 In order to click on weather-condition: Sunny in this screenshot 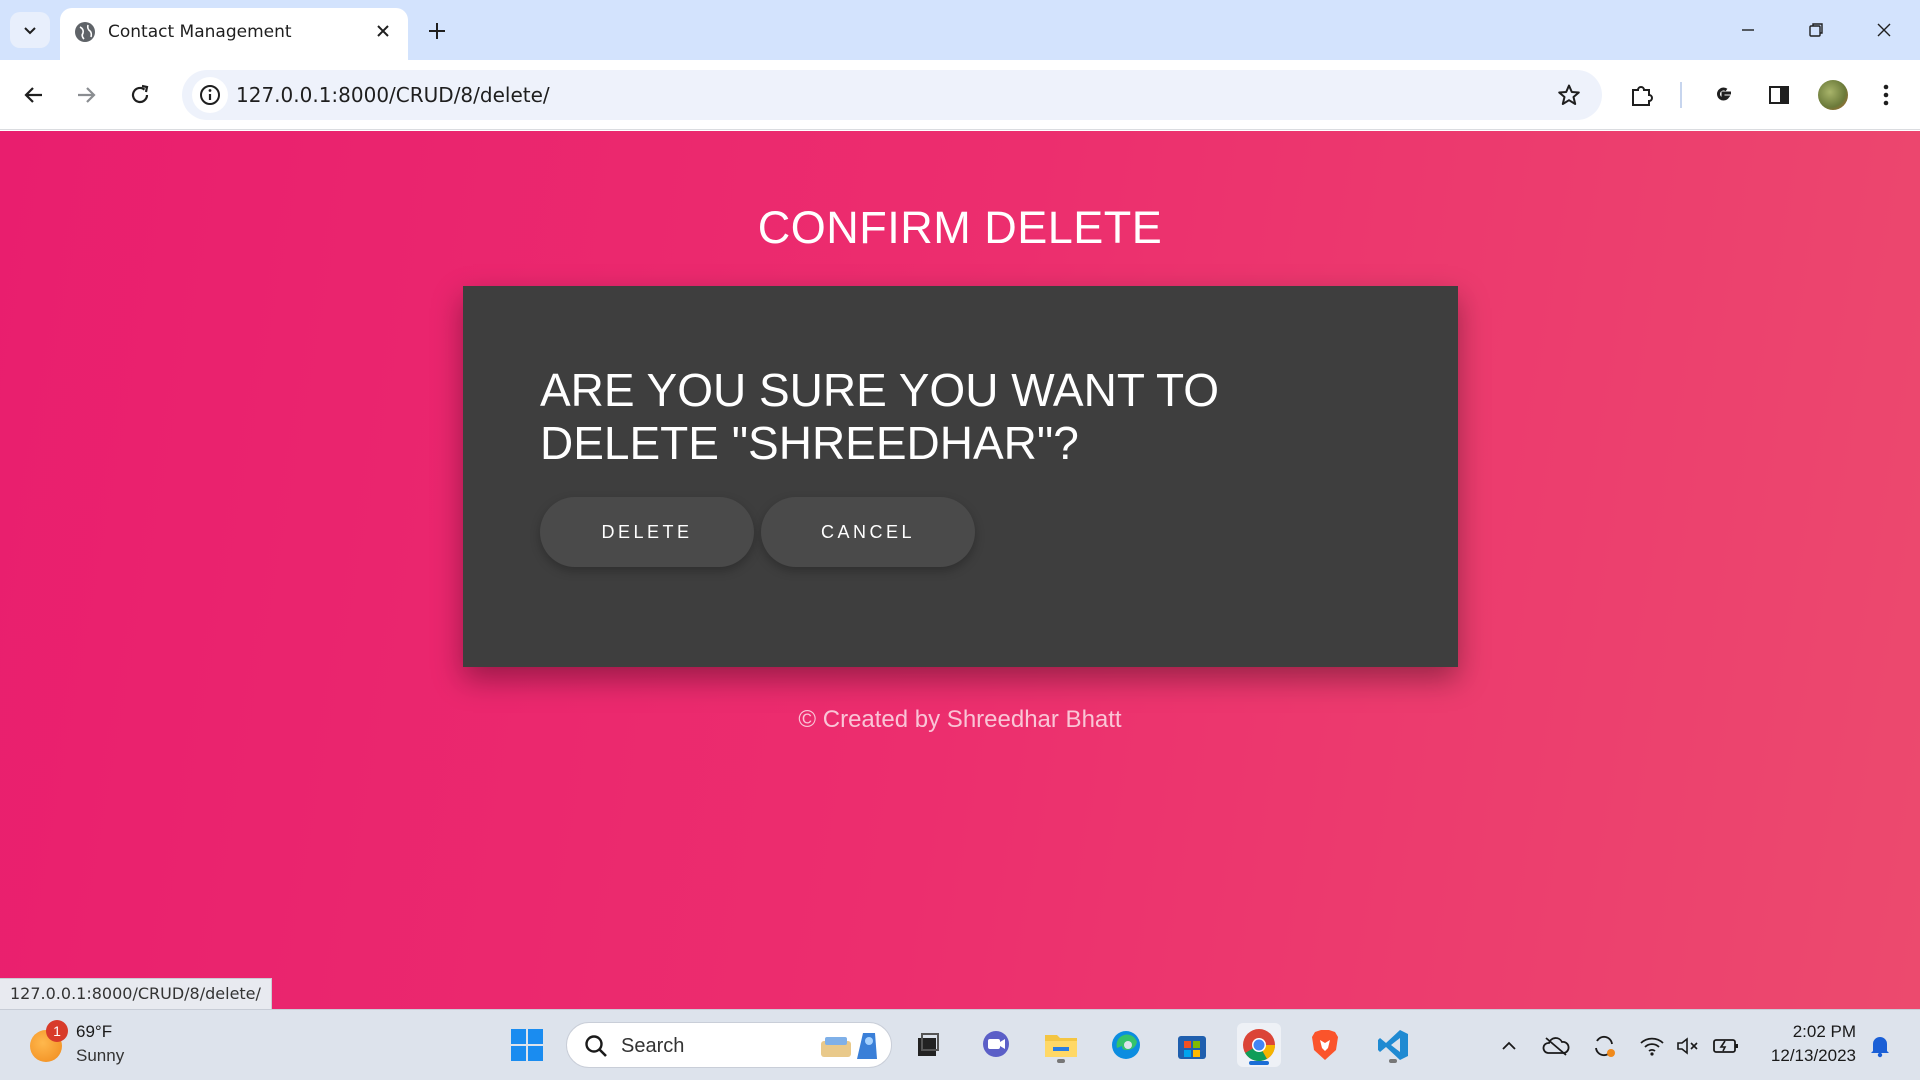, I will do `click(100, 1056)`.